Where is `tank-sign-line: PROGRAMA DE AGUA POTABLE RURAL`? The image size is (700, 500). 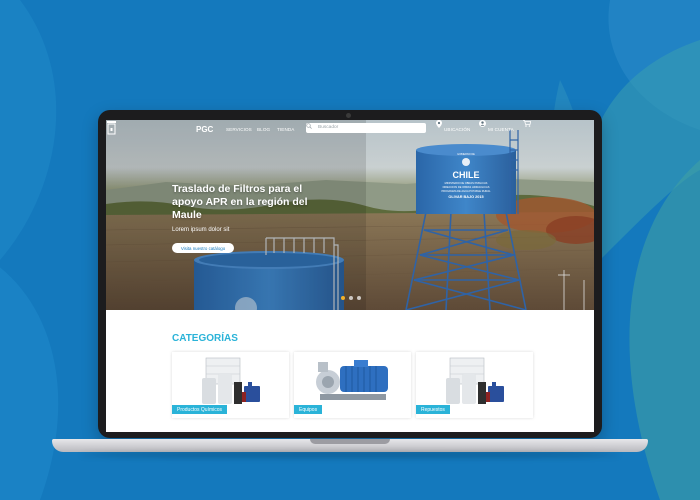 tank-sign-line: PROGRAMA DE AGUA POTABLE RURAL is located at coordinates (466, 191).